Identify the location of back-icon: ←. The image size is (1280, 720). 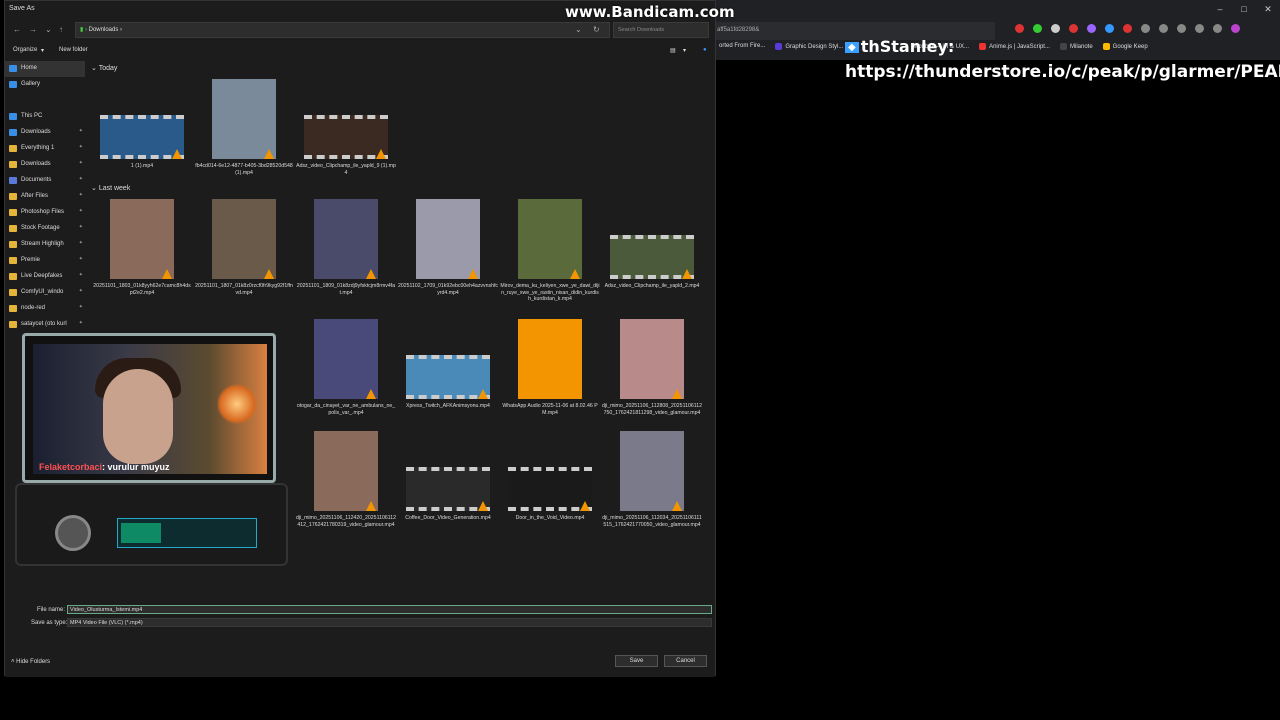
(17, 29).